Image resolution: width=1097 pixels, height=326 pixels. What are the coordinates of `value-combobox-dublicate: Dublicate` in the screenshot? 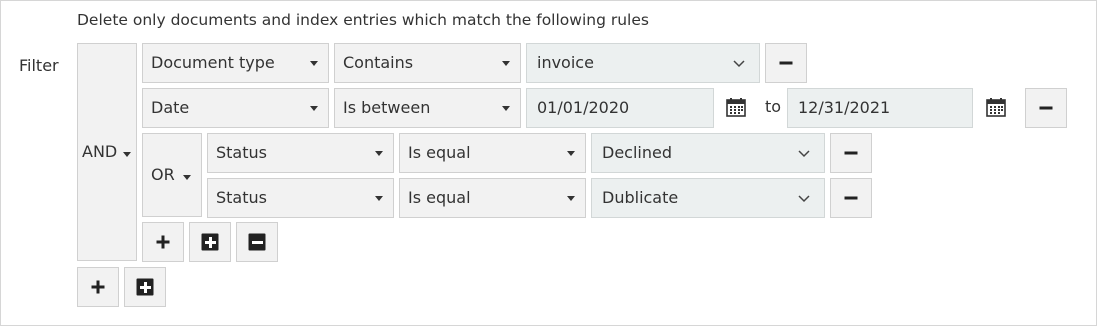 It's located at (708, 198).